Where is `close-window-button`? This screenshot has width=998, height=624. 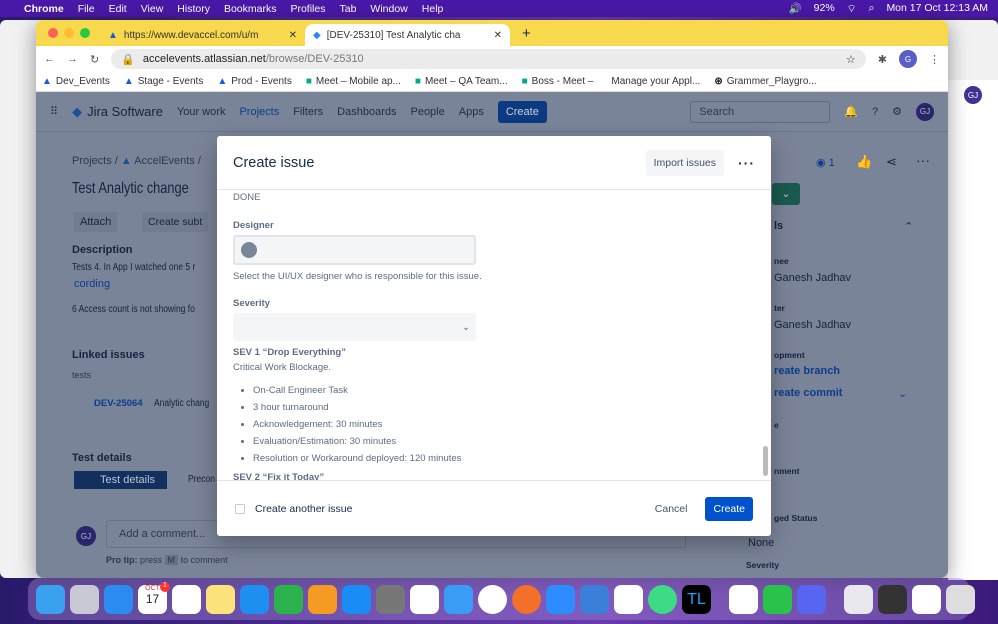
close-window-button is located at coordinates (53, 33).